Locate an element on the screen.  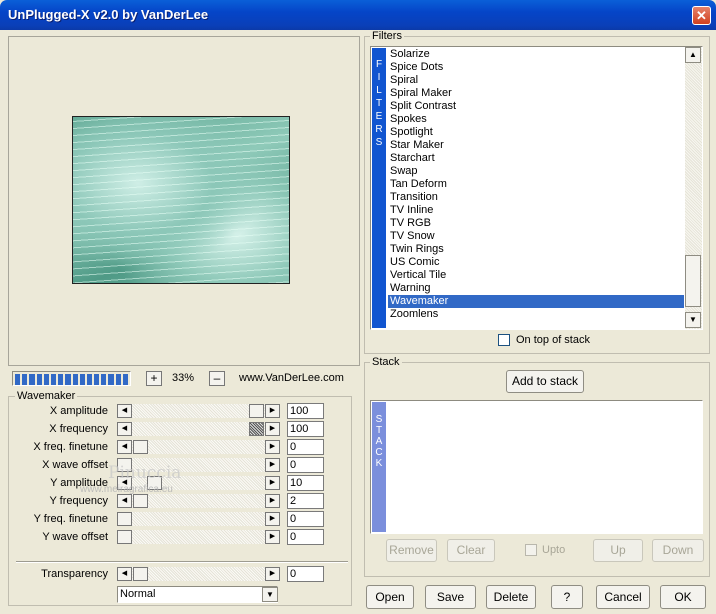
help-button: ? is located at coordinates (567, 597).